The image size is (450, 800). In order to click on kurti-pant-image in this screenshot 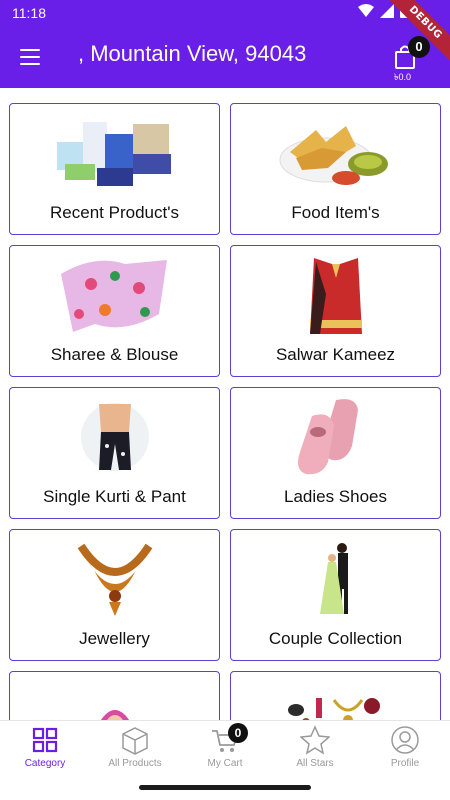, I will do `click(115, 437)`.